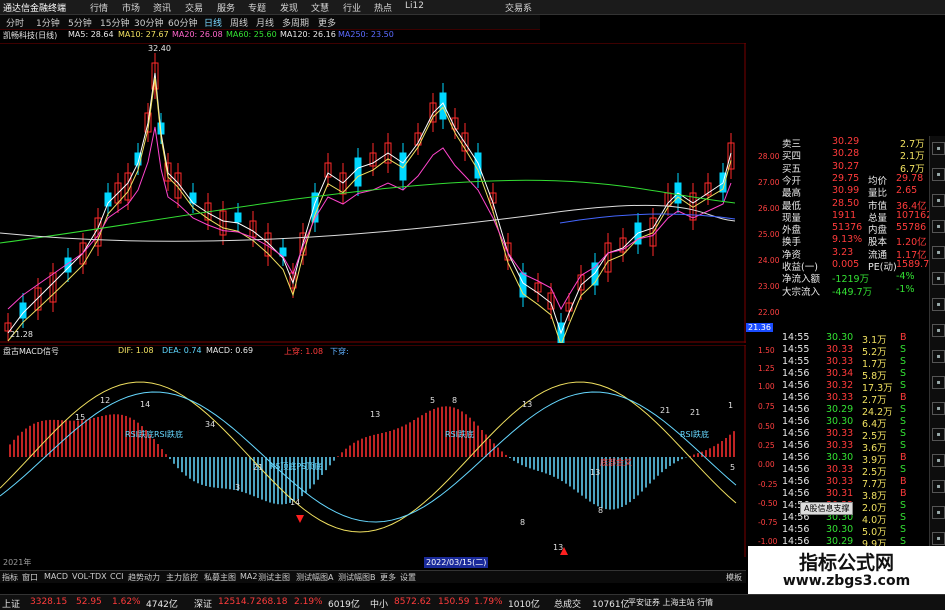 This screenshot has height=610, width=945. Describe the element at coordinates (730, 405) in the screenshot. I see `macd-number-label: 1` at that location.